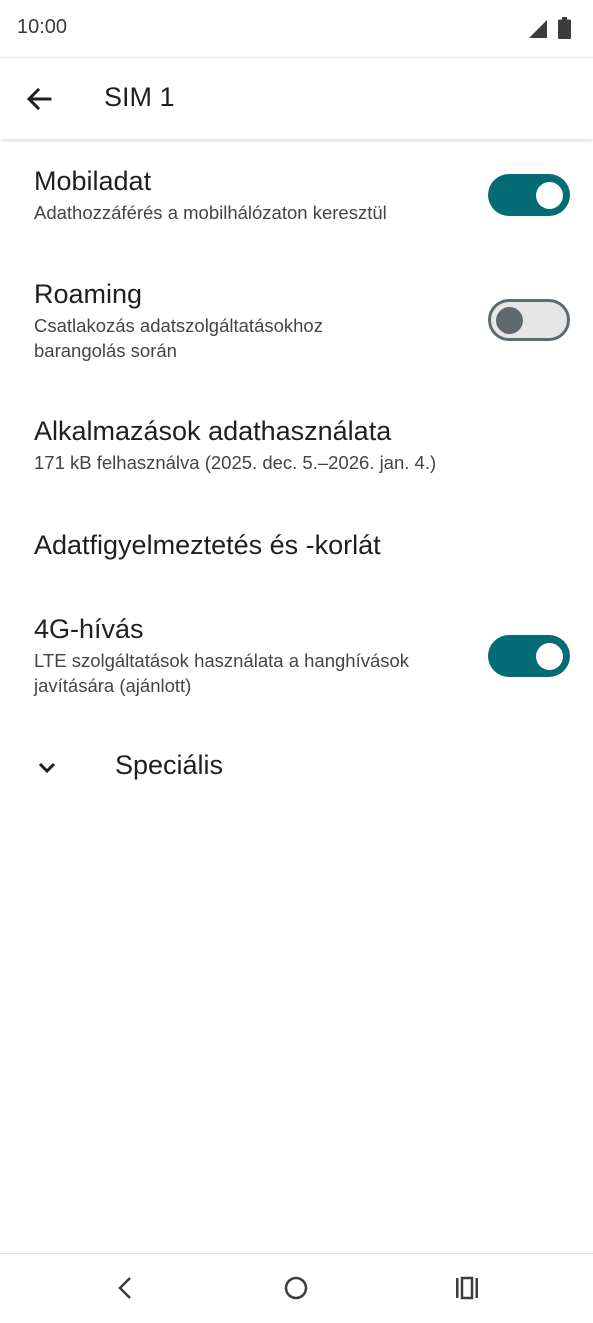  What do you see at coordinates (296, 28) in the screenshot?
I see `status-bar: 10:00` at bounding box center [296, 28].